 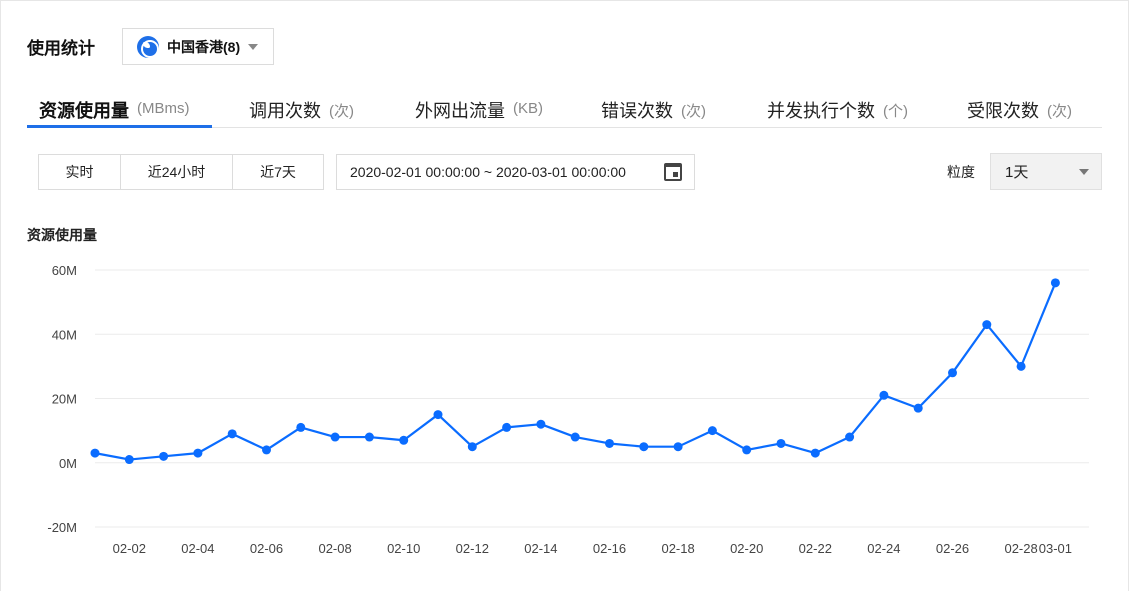 What do you see at coordinates (334, 548) in the screenshot?
I see `x-tick-label: 02-08` at bounding box center [334, 548].